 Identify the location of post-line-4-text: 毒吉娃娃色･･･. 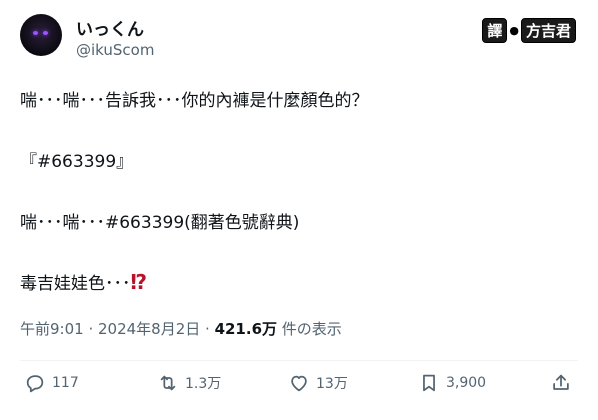
(75, 284).